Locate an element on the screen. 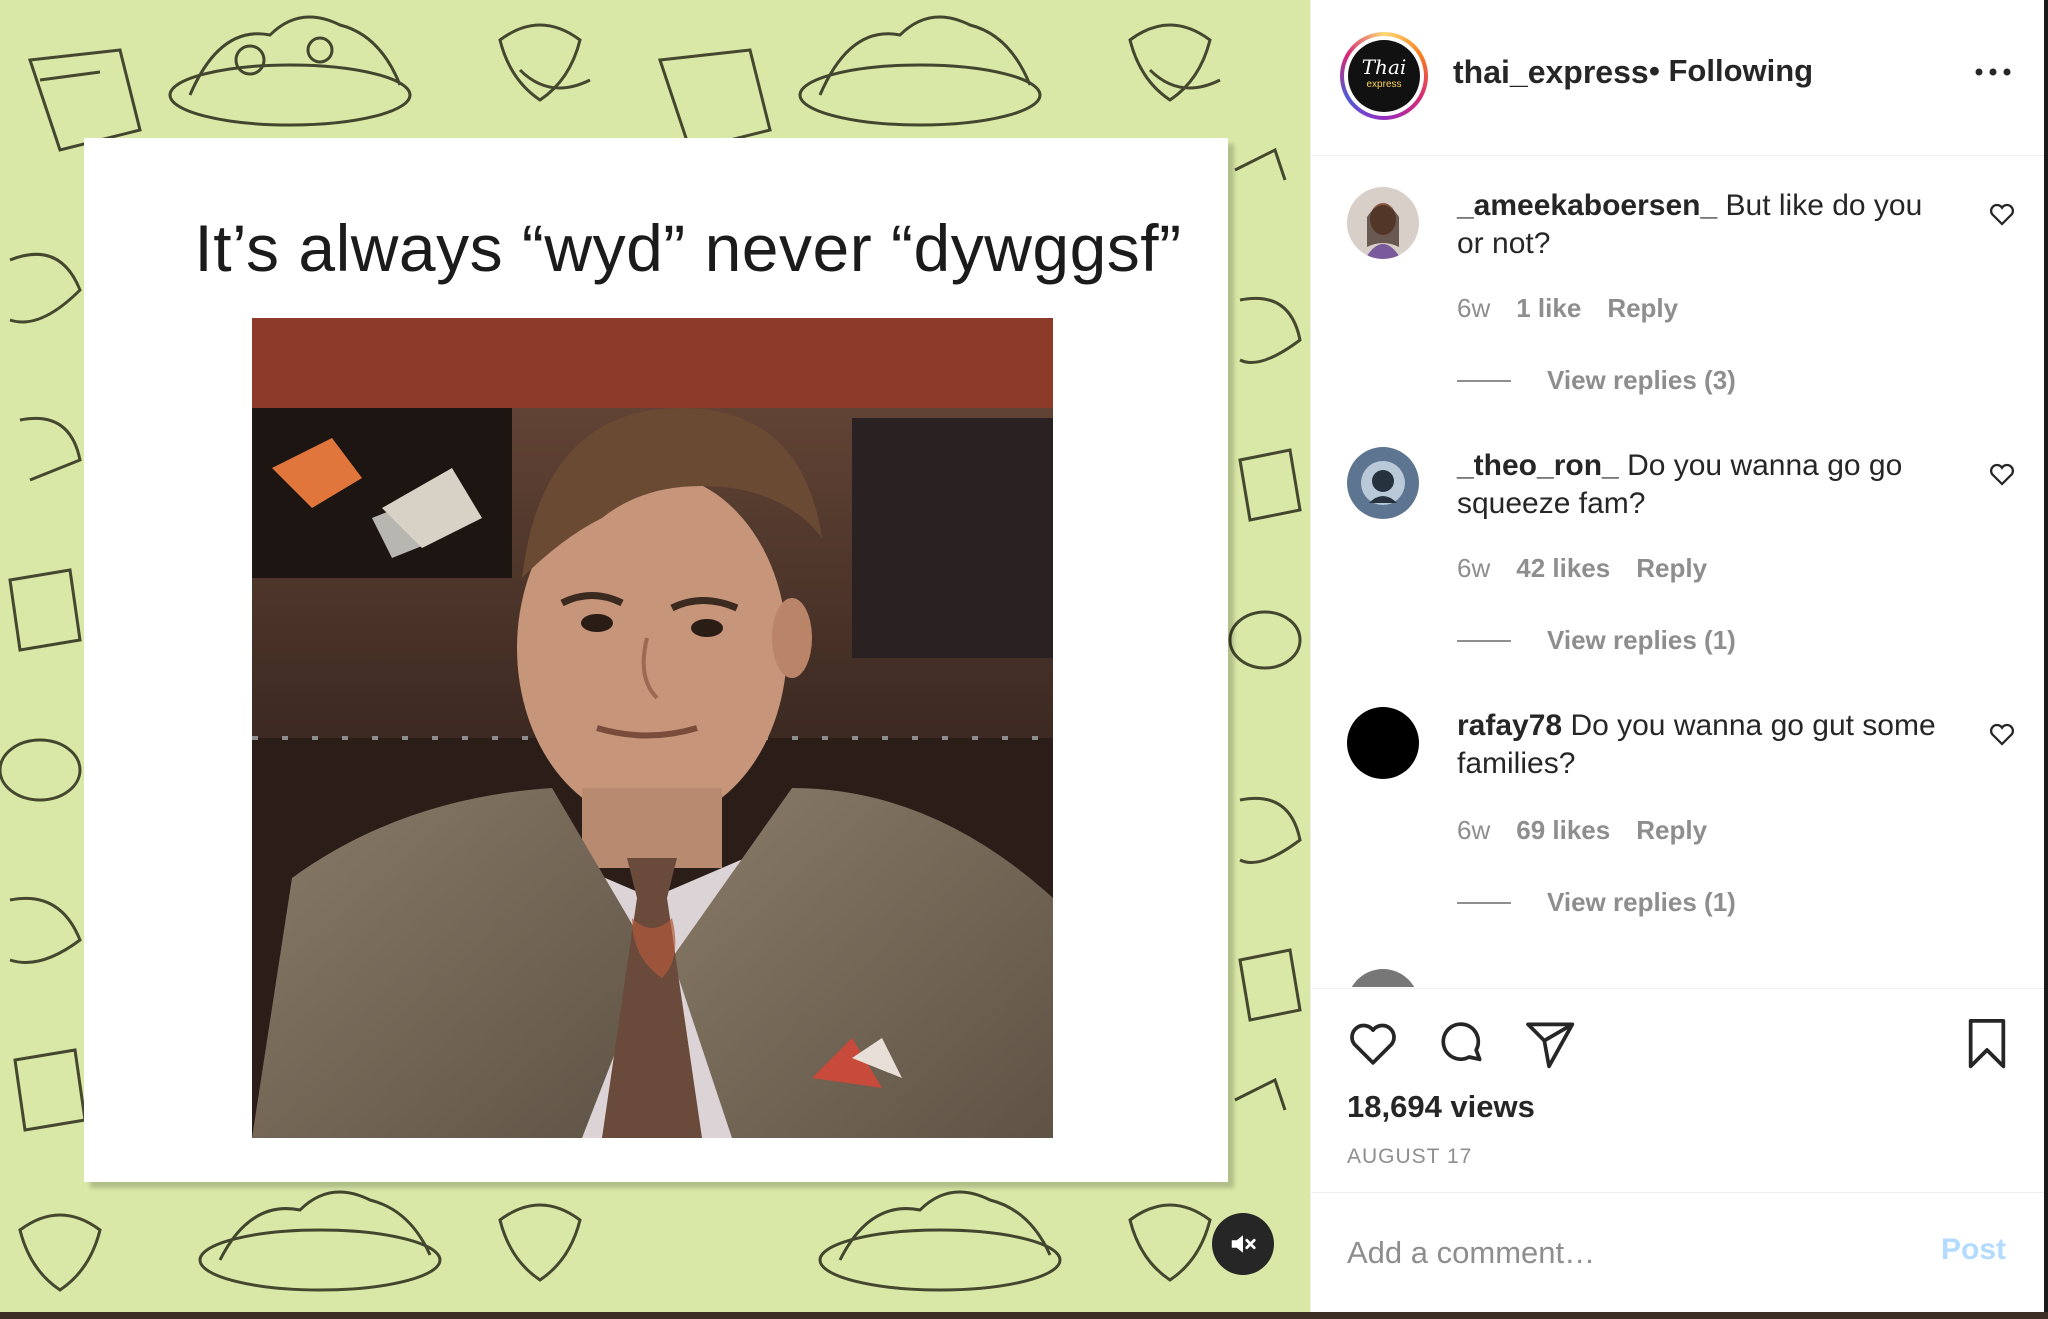 The height and width of the screenshot is (1319, 2048). username-link: thai_express is located at coordinates (1551, 72).